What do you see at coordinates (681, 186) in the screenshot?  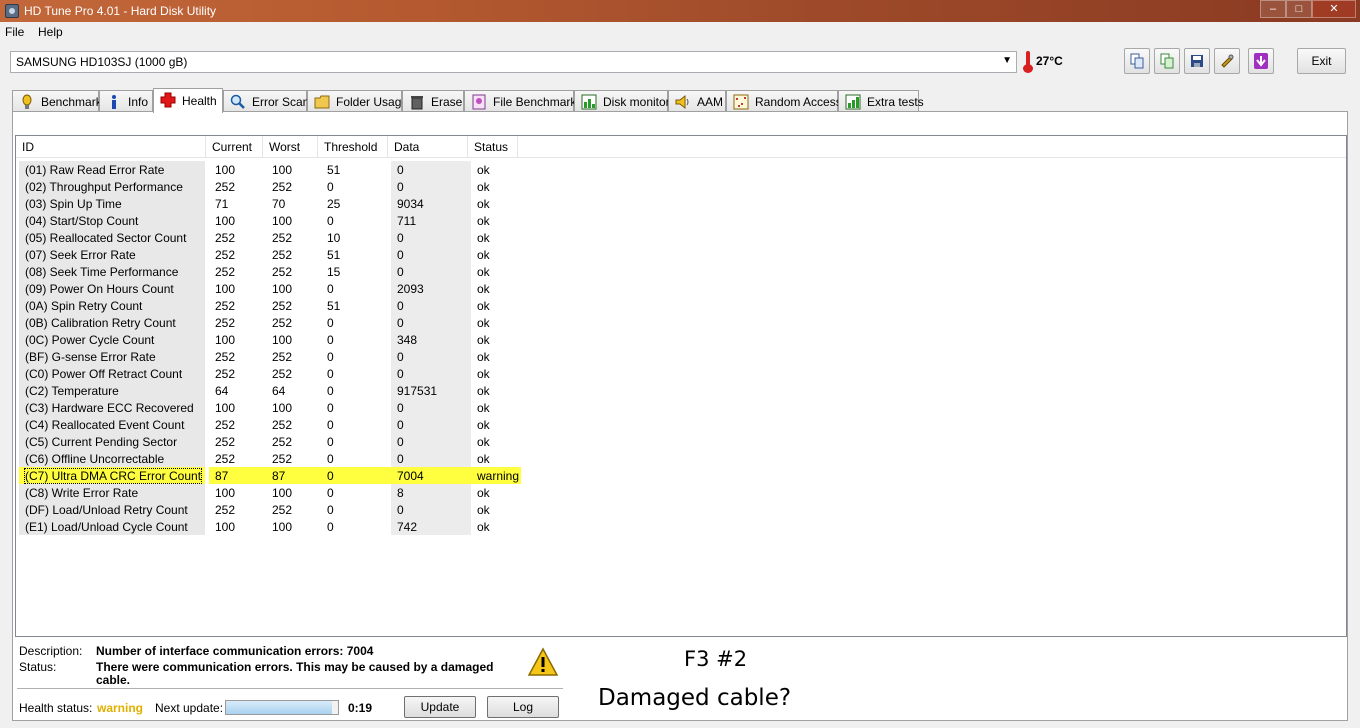 I see `table-row: (02) Throughput Performance 252 252 0 0 ok` at bounding box center [681, 186].